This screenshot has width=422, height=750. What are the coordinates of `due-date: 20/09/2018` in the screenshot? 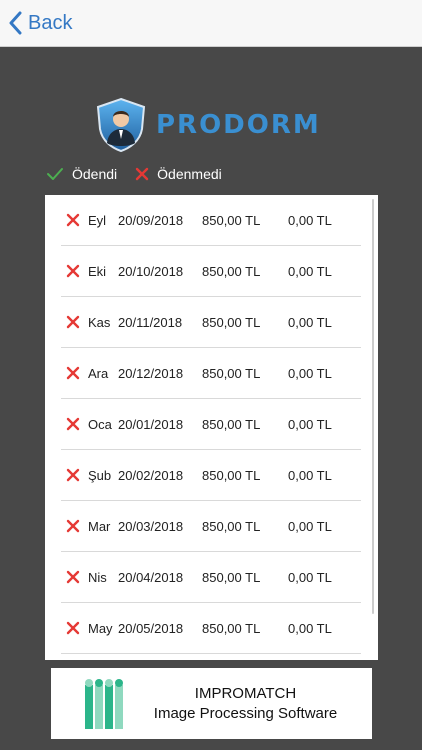 It's located at (151, 220).